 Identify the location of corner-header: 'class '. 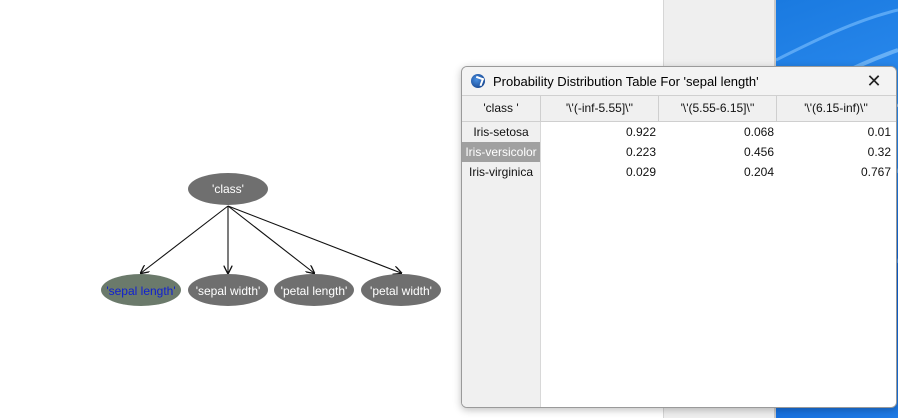
(501, 108).